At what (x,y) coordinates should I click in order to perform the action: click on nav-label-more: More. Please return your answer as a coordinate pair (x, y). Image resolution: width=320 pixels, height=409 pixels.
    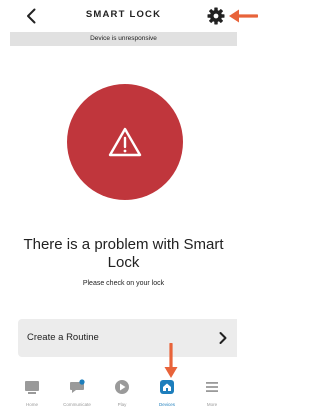
    Looking at the image, I should click on (212, 404).